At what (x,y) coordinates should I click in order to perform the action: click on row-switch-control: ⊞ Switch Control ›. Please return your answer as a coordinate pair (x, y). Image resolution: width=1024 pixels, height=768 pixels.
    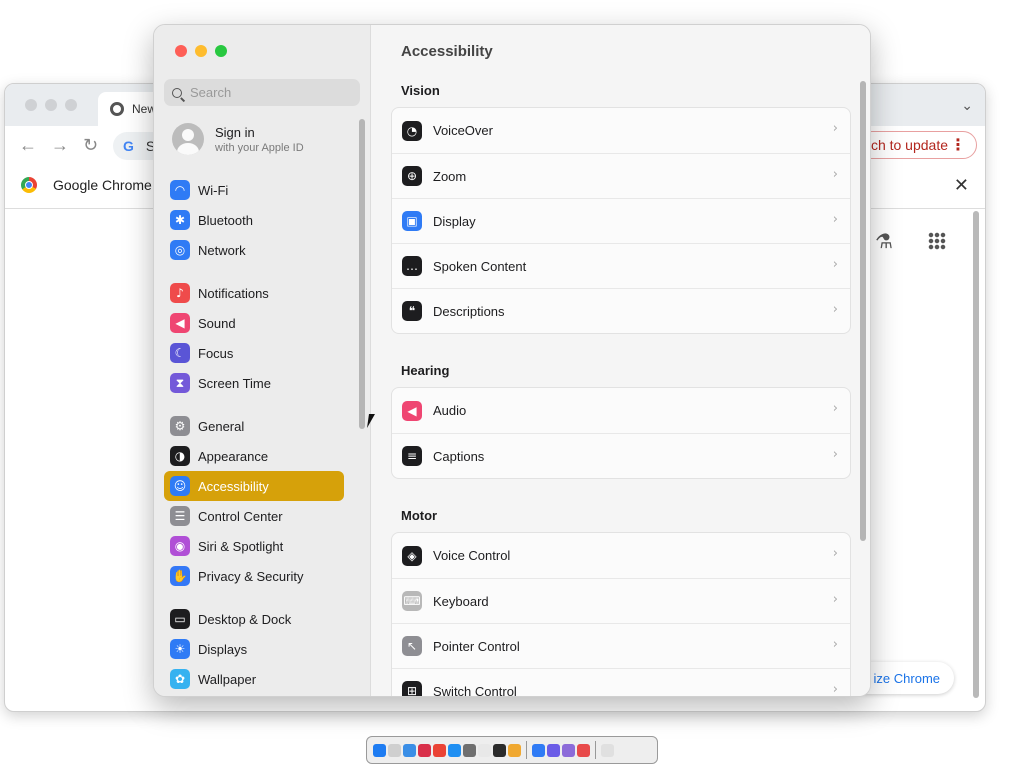
    Looking at the image, I should click on (621, 682).